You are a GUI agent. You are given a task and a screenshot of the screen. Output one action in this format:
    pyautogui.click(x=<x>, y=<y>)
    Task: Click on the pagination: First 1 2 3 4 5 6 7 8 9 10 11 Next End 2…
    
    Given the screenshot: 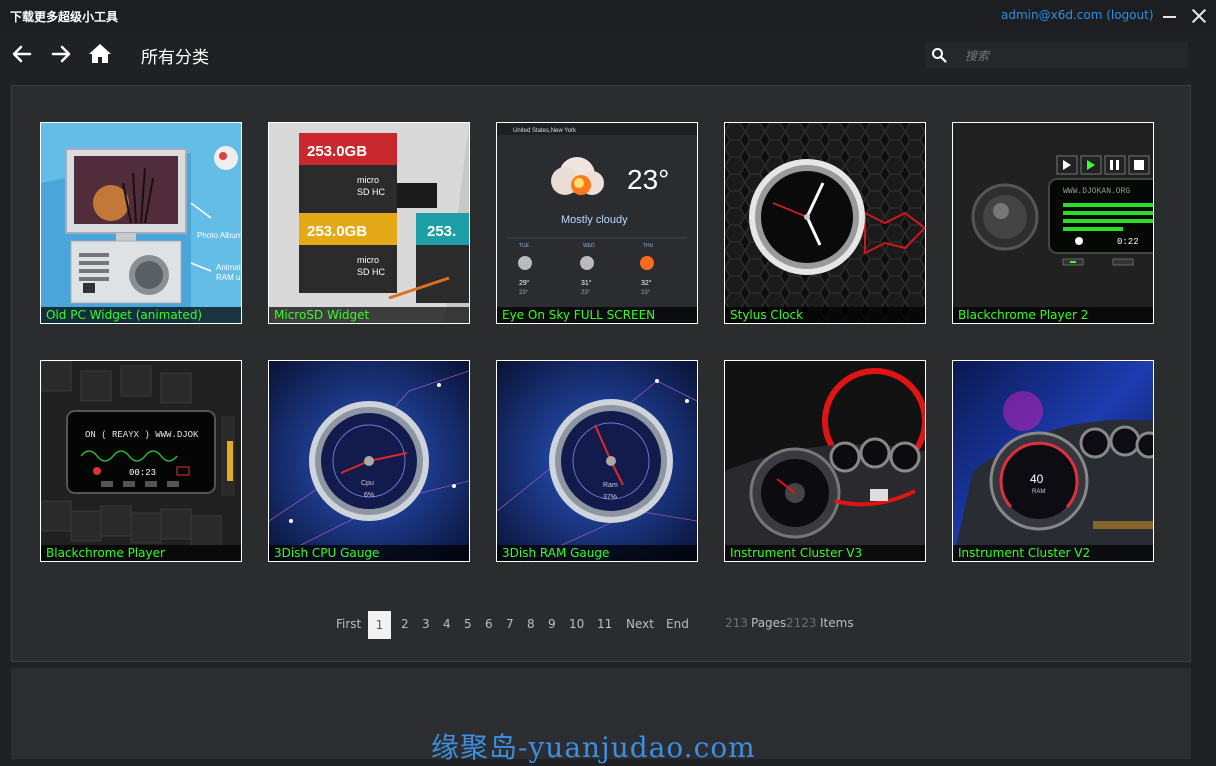 What is the action you would take?
    pyautogui.click(x=608, y=625)
    